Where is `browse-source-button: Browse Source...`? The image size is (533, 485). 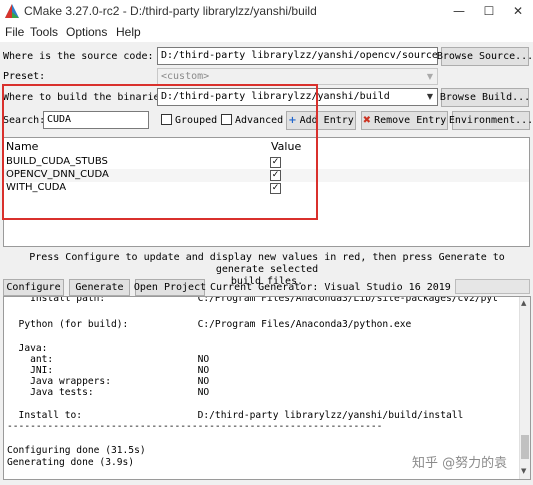 browse-source-button: Browse Source... is located at coordinates (485, 56).